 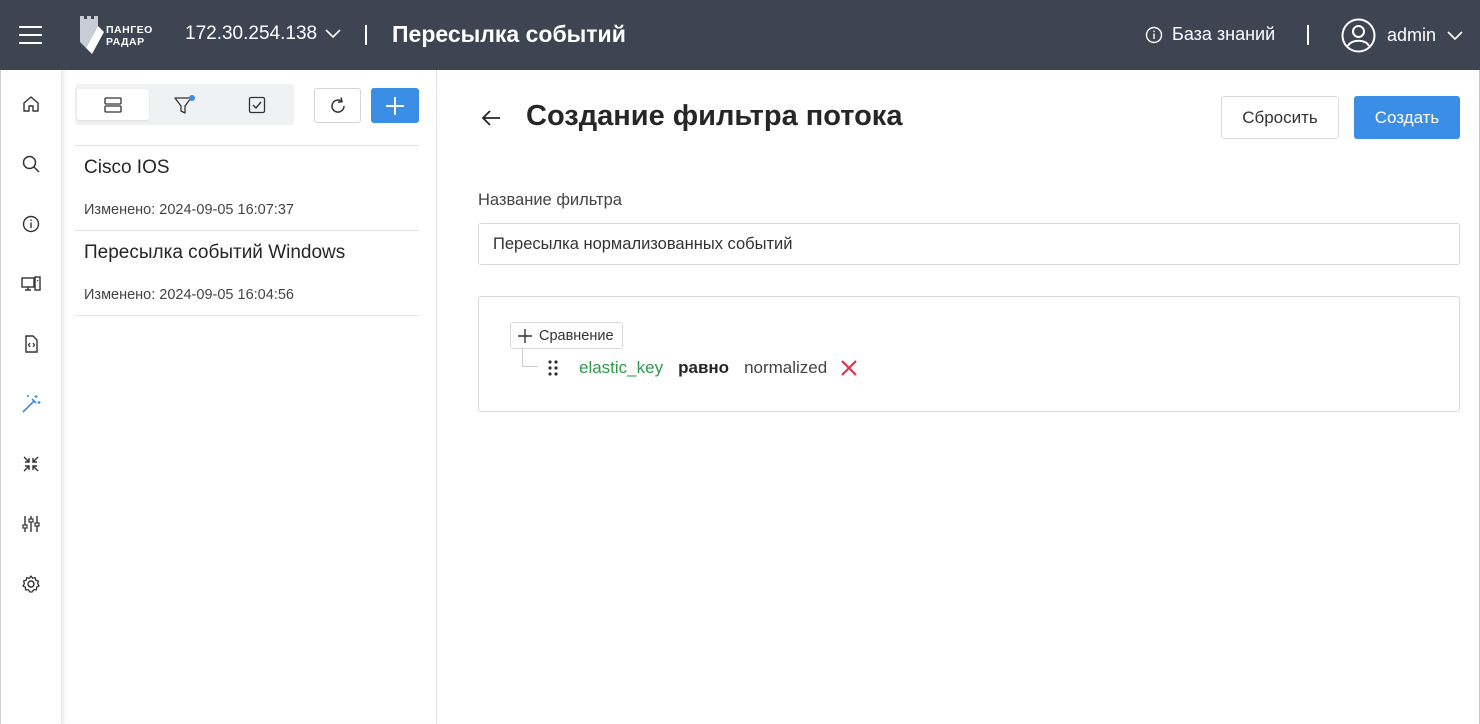 I want to click on host-selector: 172.30.254.138, so click(x=263, y=34).